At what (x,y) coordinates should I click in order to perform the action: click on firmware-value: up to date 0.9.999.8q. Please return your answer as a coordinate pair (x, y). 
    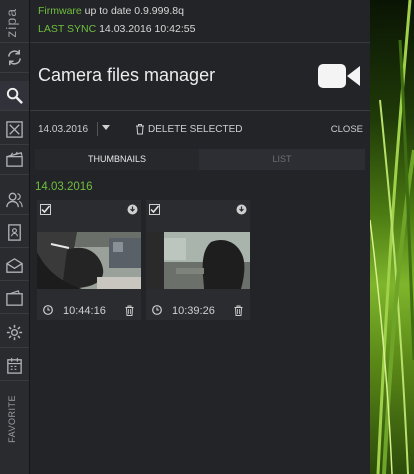
    Looking at the image, I should click on (134, 11).